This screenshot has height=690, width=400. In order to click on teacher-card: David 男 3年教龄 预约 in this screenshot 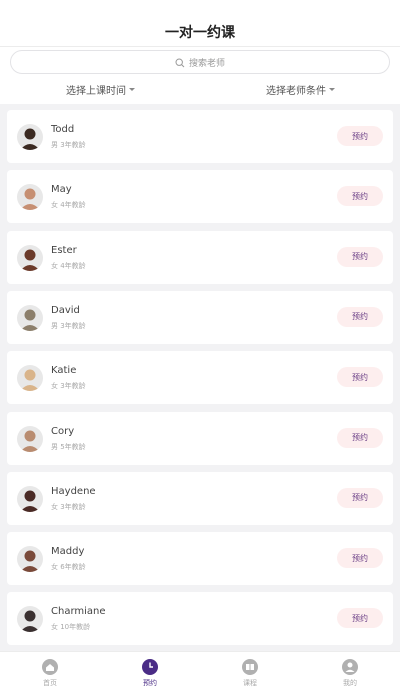, I will do `click(200, 317)`.